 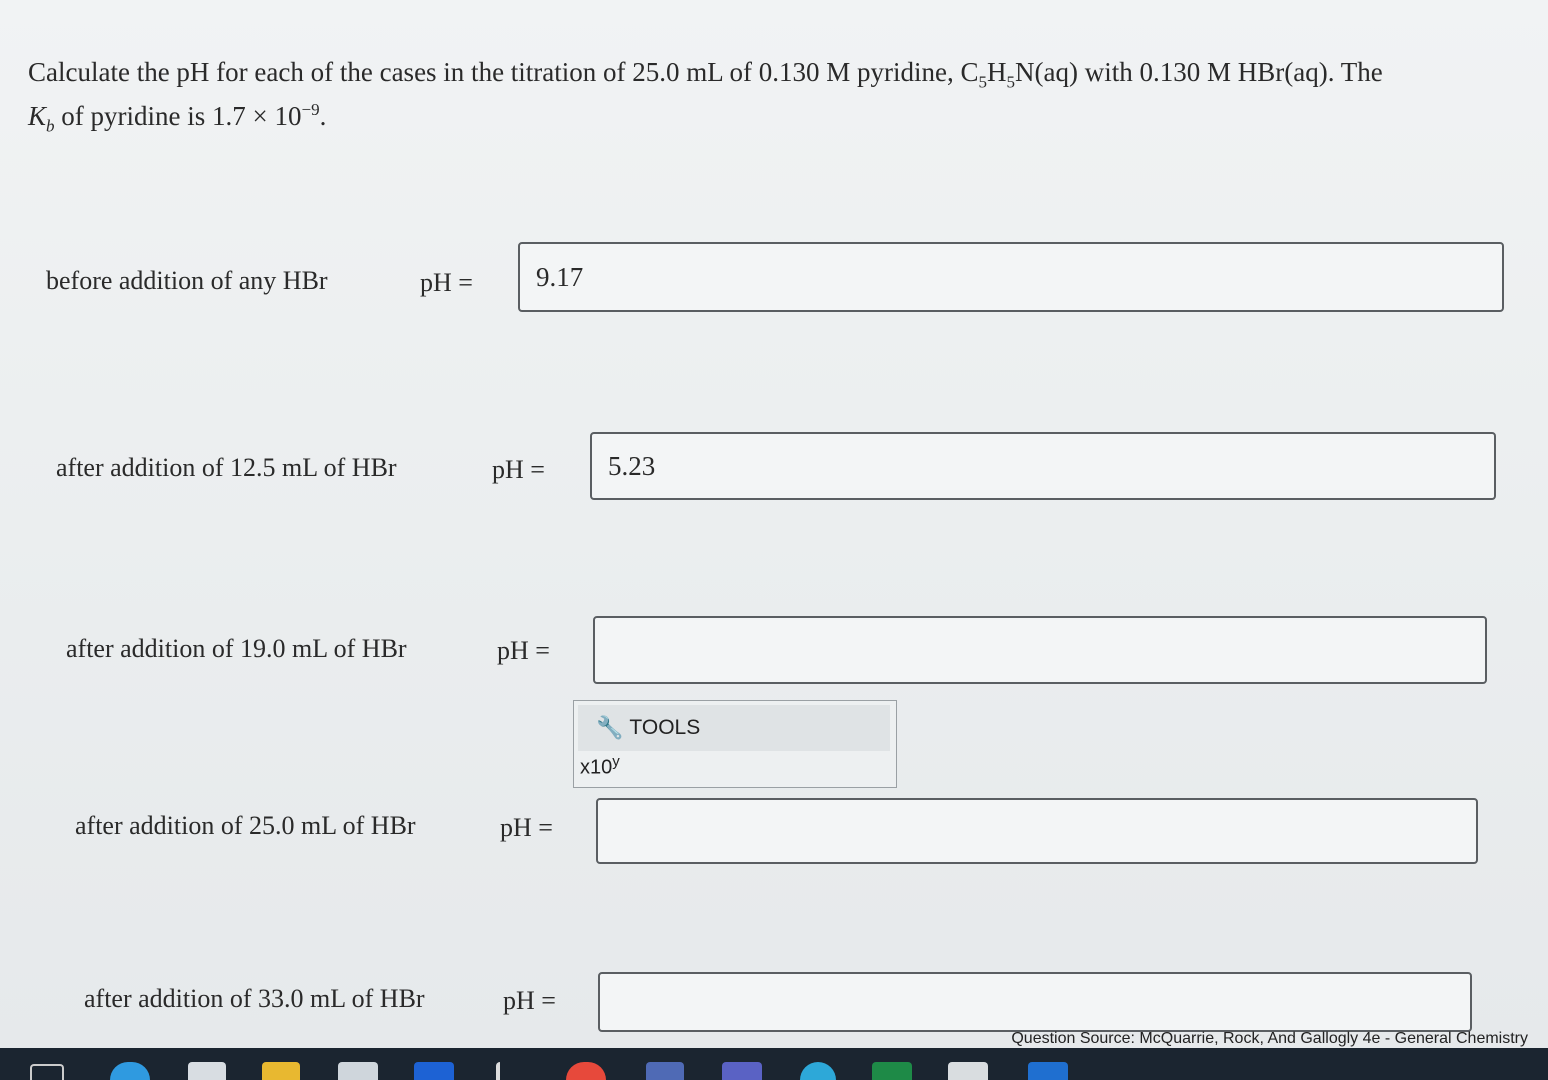 I want to click on tools-label: TOOLS, so click(x=665, y=727).